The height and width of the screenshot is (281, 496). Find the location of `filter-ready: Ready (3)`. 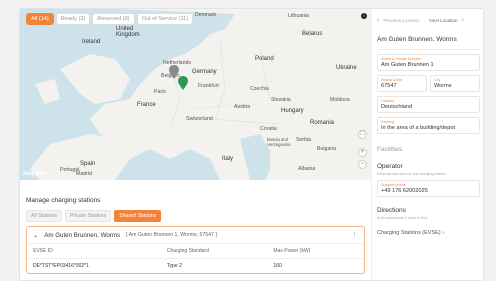

filter-ready: Ready (3) is located at coordinates (73, 19).